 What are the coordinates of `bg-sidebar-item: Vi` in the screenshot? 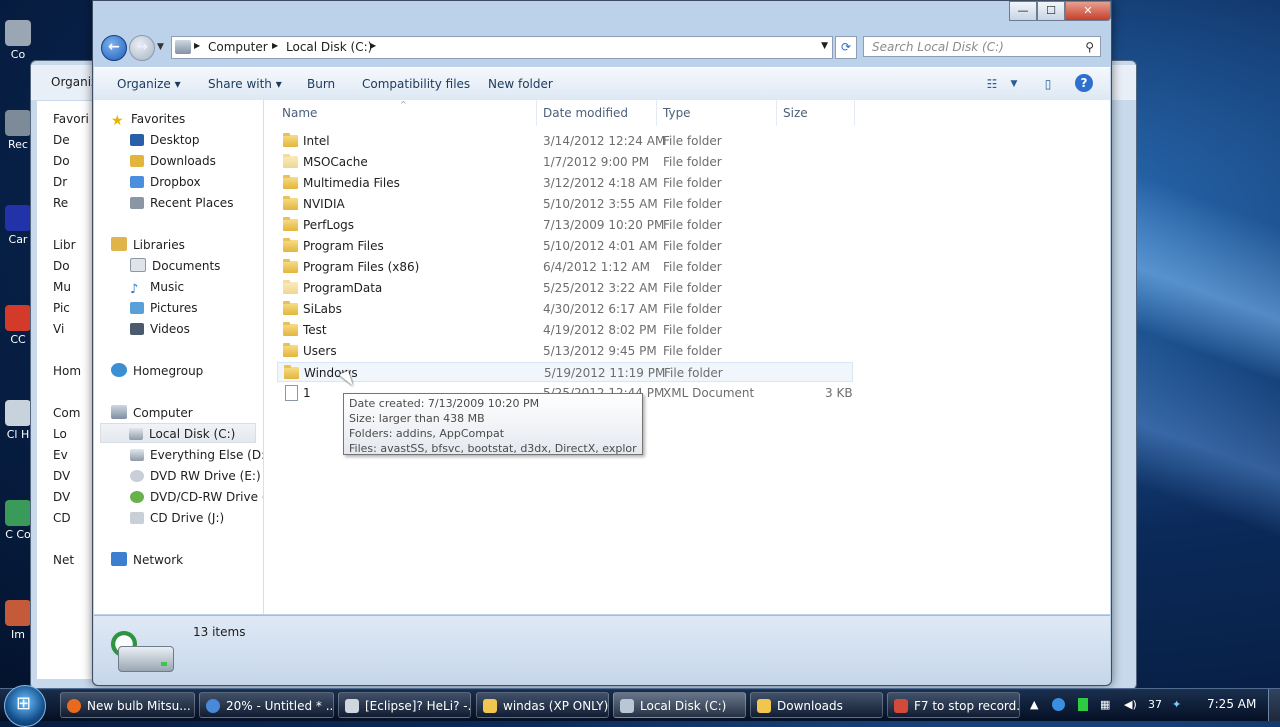 It's located at (67, 329).